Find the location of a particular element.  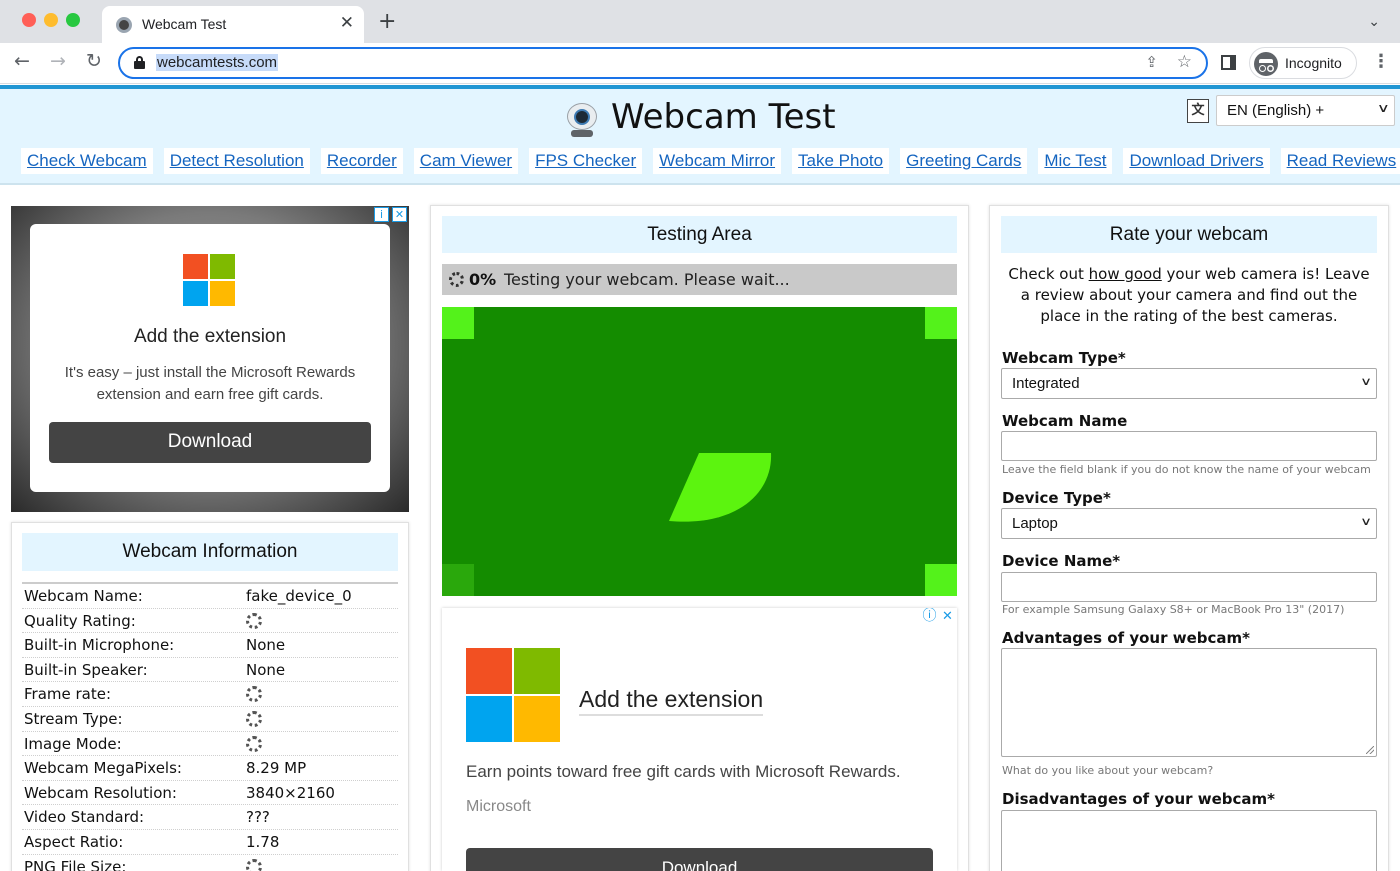

info-label: Video Standard: is located at coordinates (84, 817).